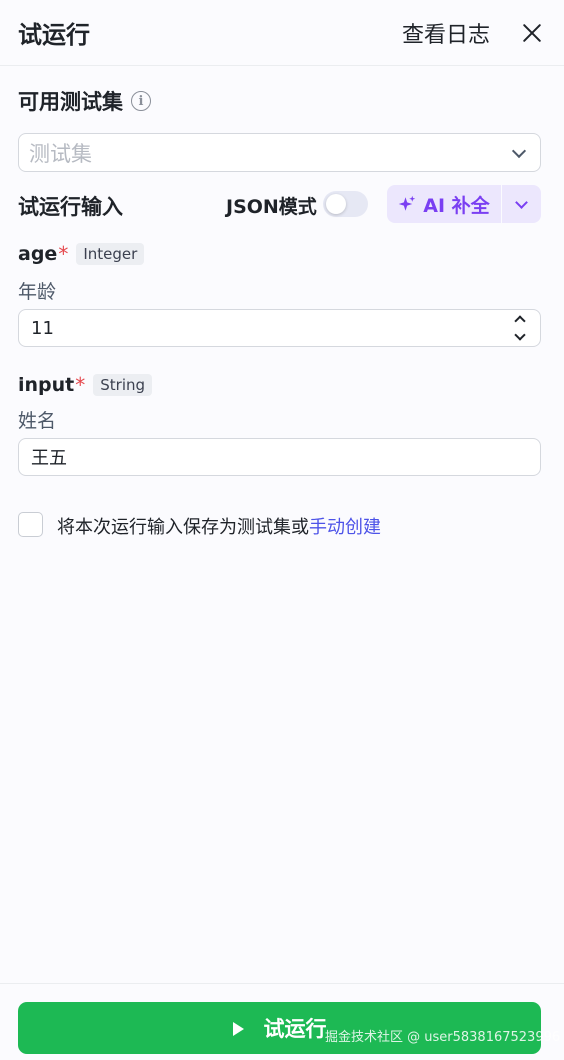  I want to click on input-value: 王五, so click(49, 458).